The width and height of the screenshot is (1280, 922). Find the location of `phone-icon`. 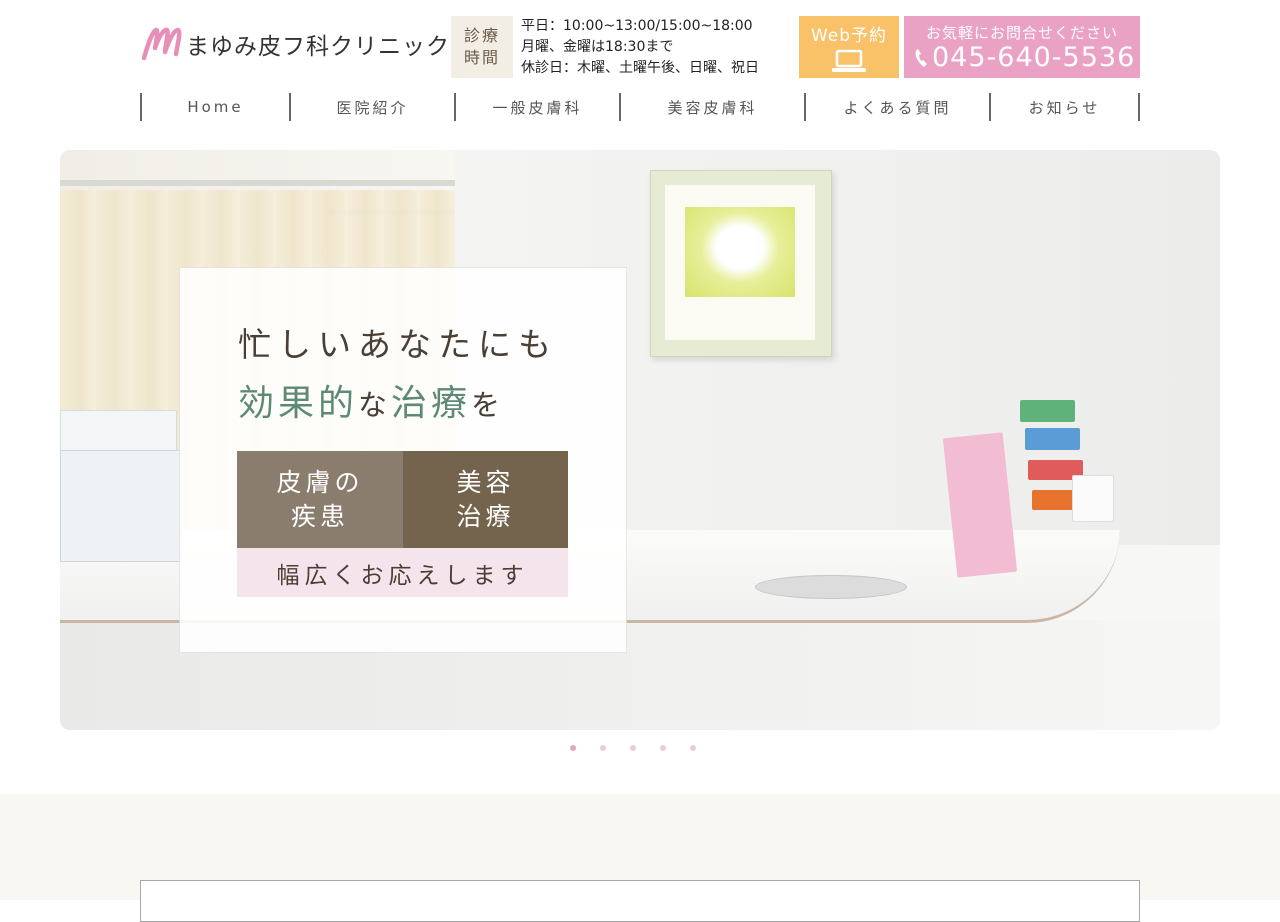

phone-icon is located at coordinates (921, 57).